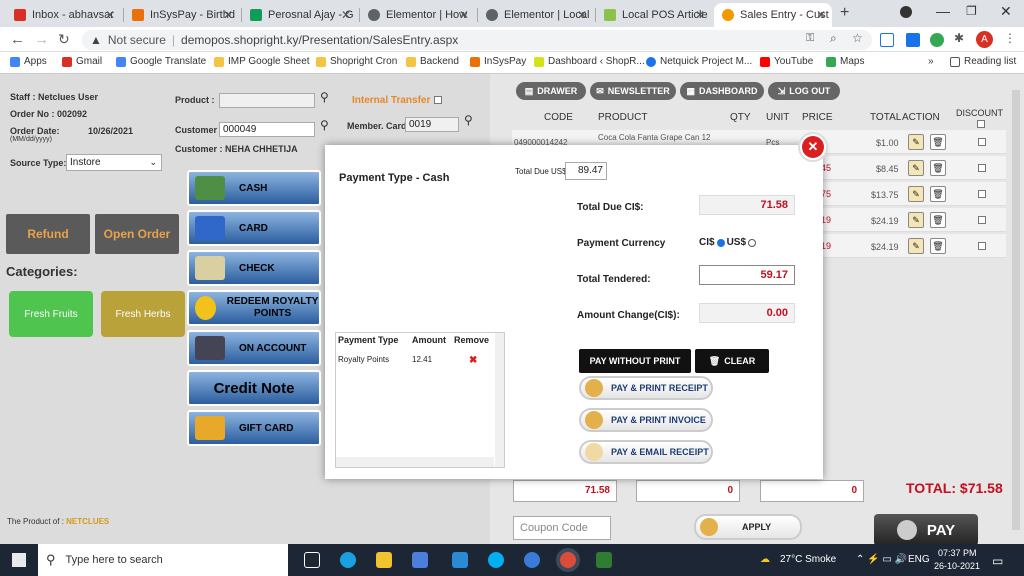 This screenshot has height=576, width=1024. I want to click on close-window-icon: ✕, so click(1006, 11).